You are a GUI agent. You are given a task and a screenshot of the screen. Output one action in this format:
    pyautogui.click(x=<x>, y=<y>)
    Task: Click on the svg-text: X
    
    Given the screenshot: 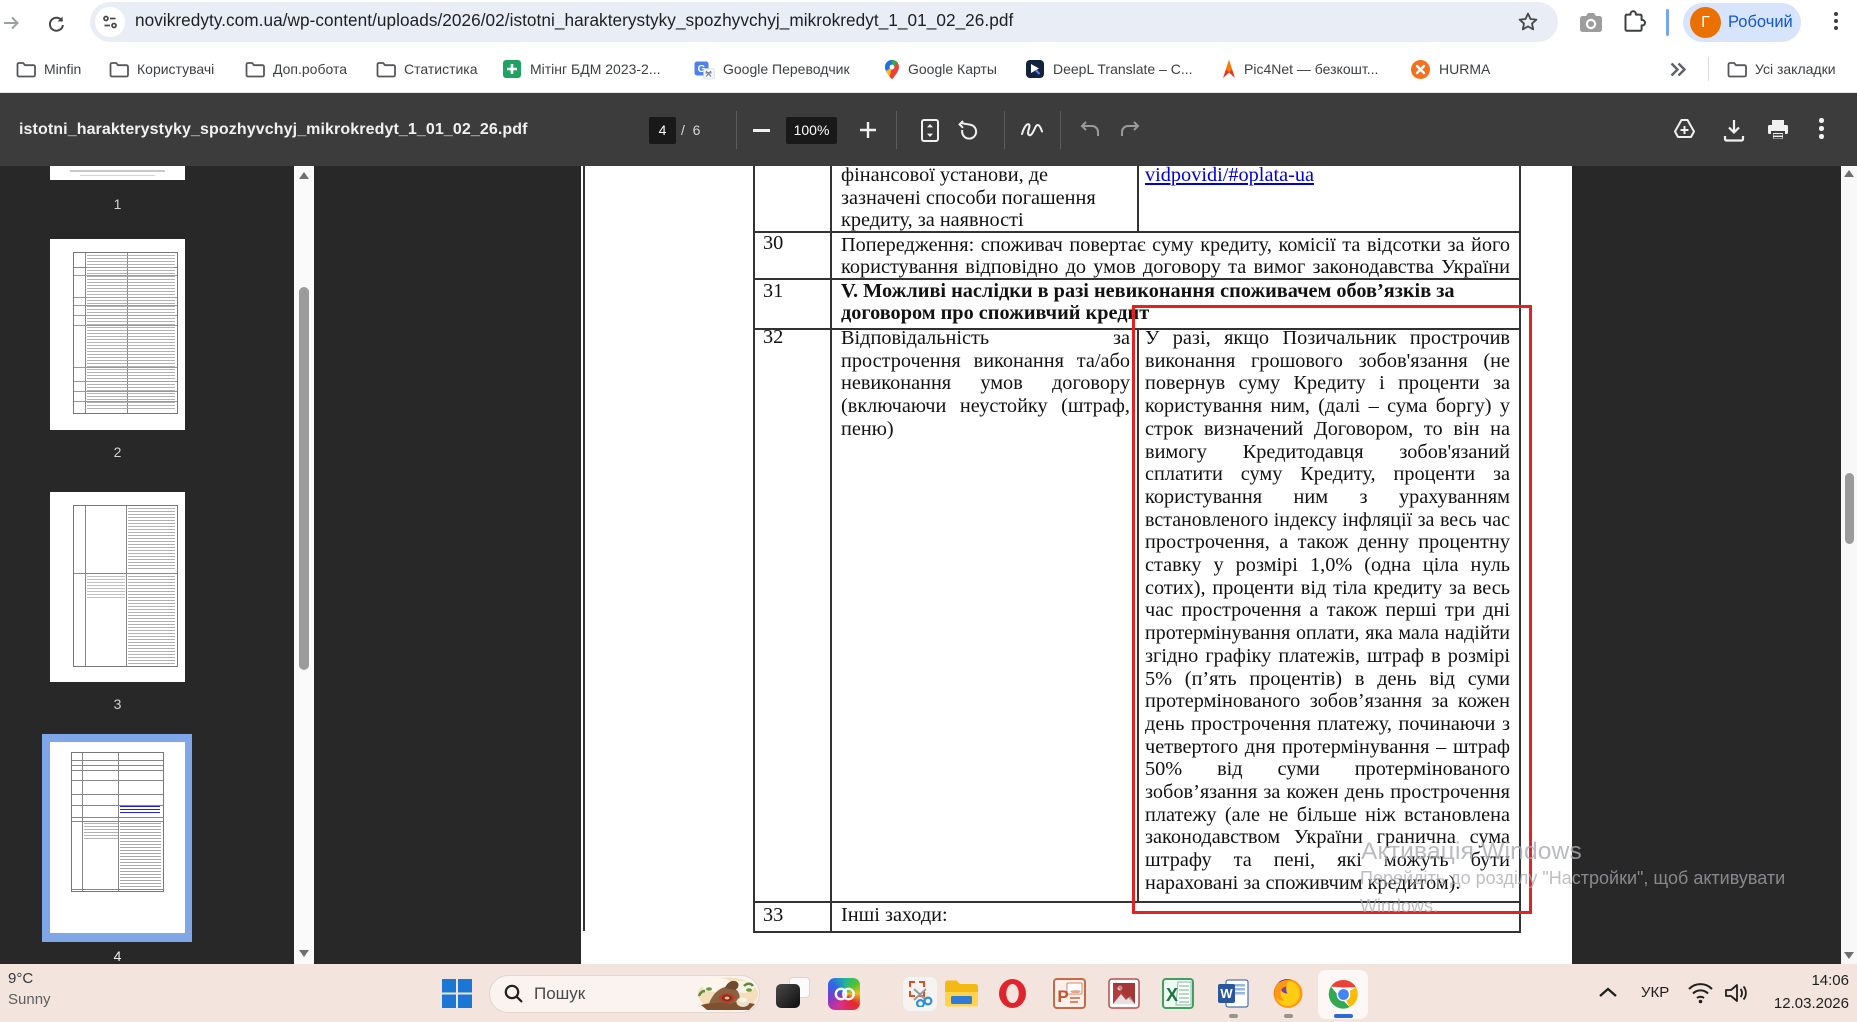 What is the action you would take?
    pyautogui.click(x=1172, y=995)
    